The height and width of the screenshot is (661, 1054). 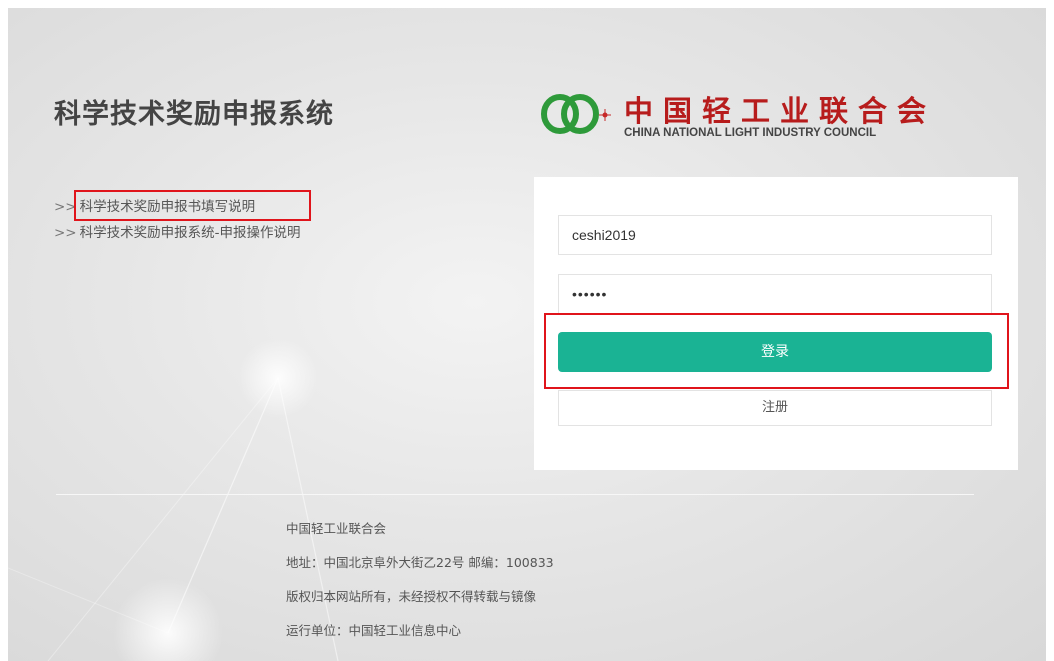 I want to click on register-button: 注册, so click(x=775, y=408).